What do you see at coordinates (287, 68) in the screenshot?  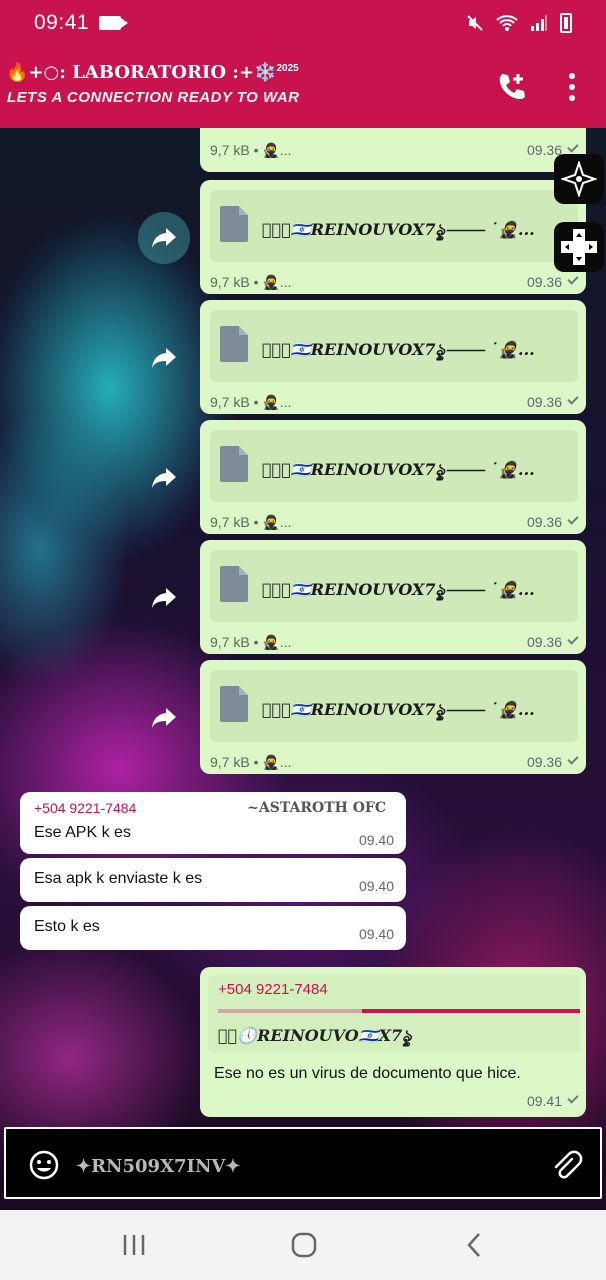 I see `group-title-year: 2025` at bounding box center [287, 68].